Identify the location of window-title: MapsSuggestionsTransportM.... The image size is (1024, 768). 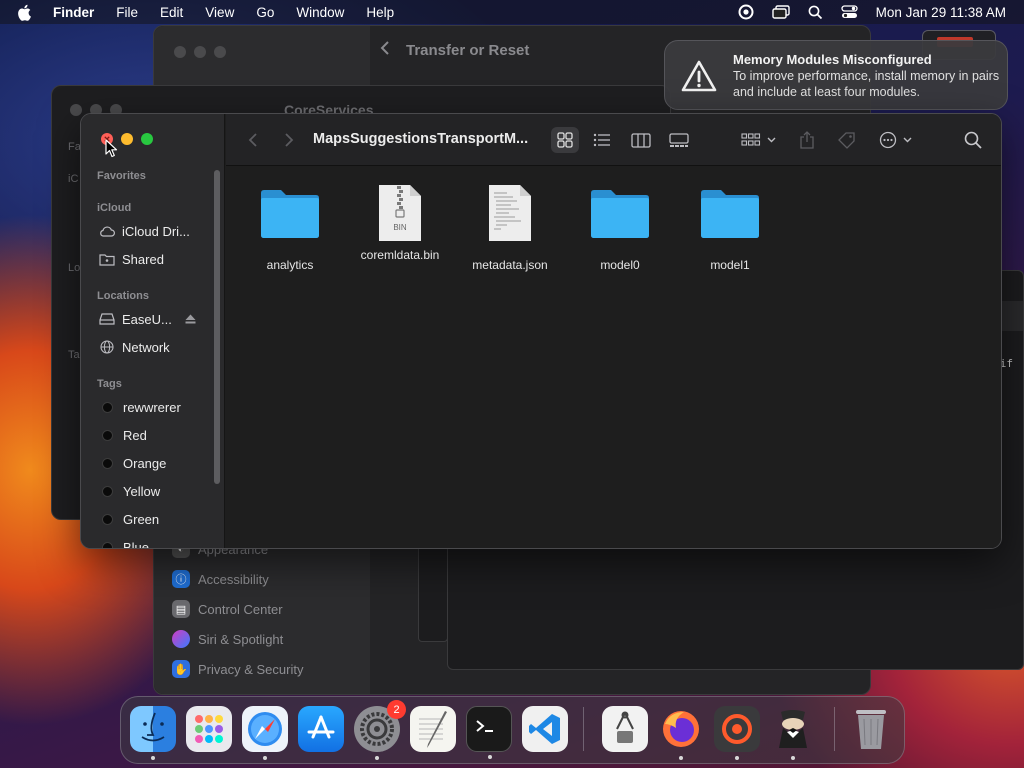
(421, 139).